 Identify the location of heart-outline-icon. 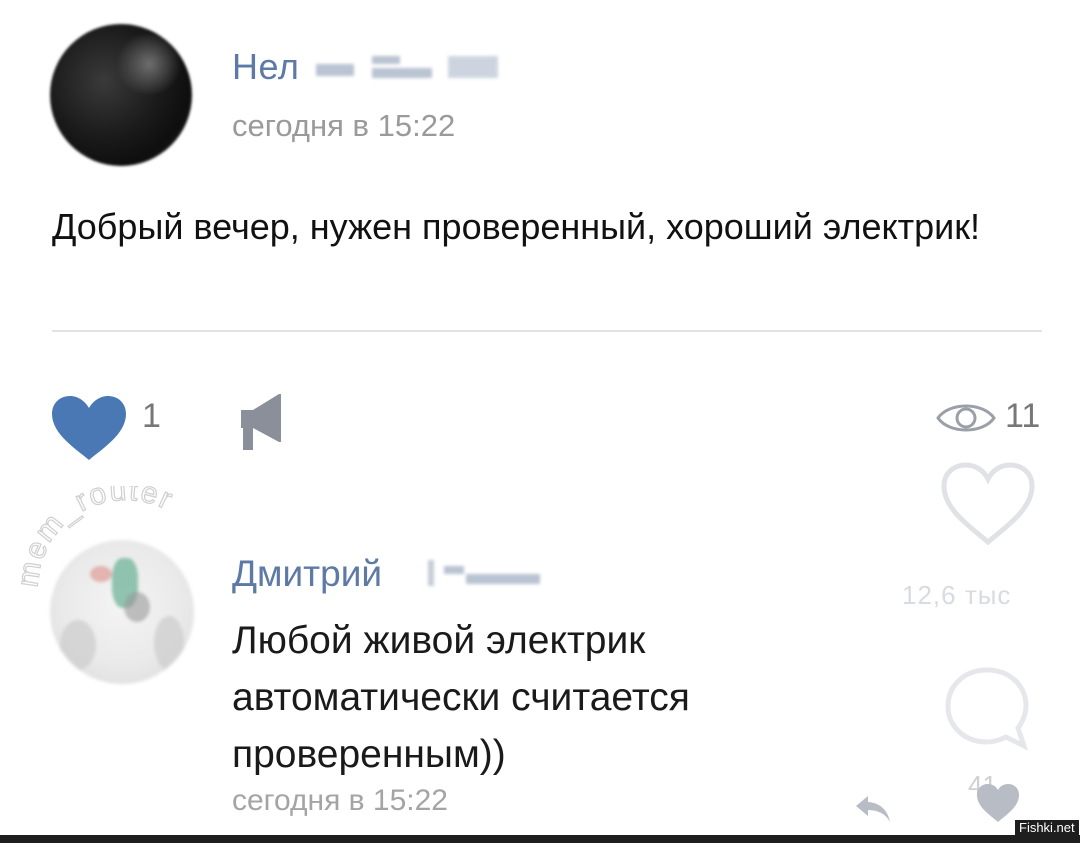
(988, 504).